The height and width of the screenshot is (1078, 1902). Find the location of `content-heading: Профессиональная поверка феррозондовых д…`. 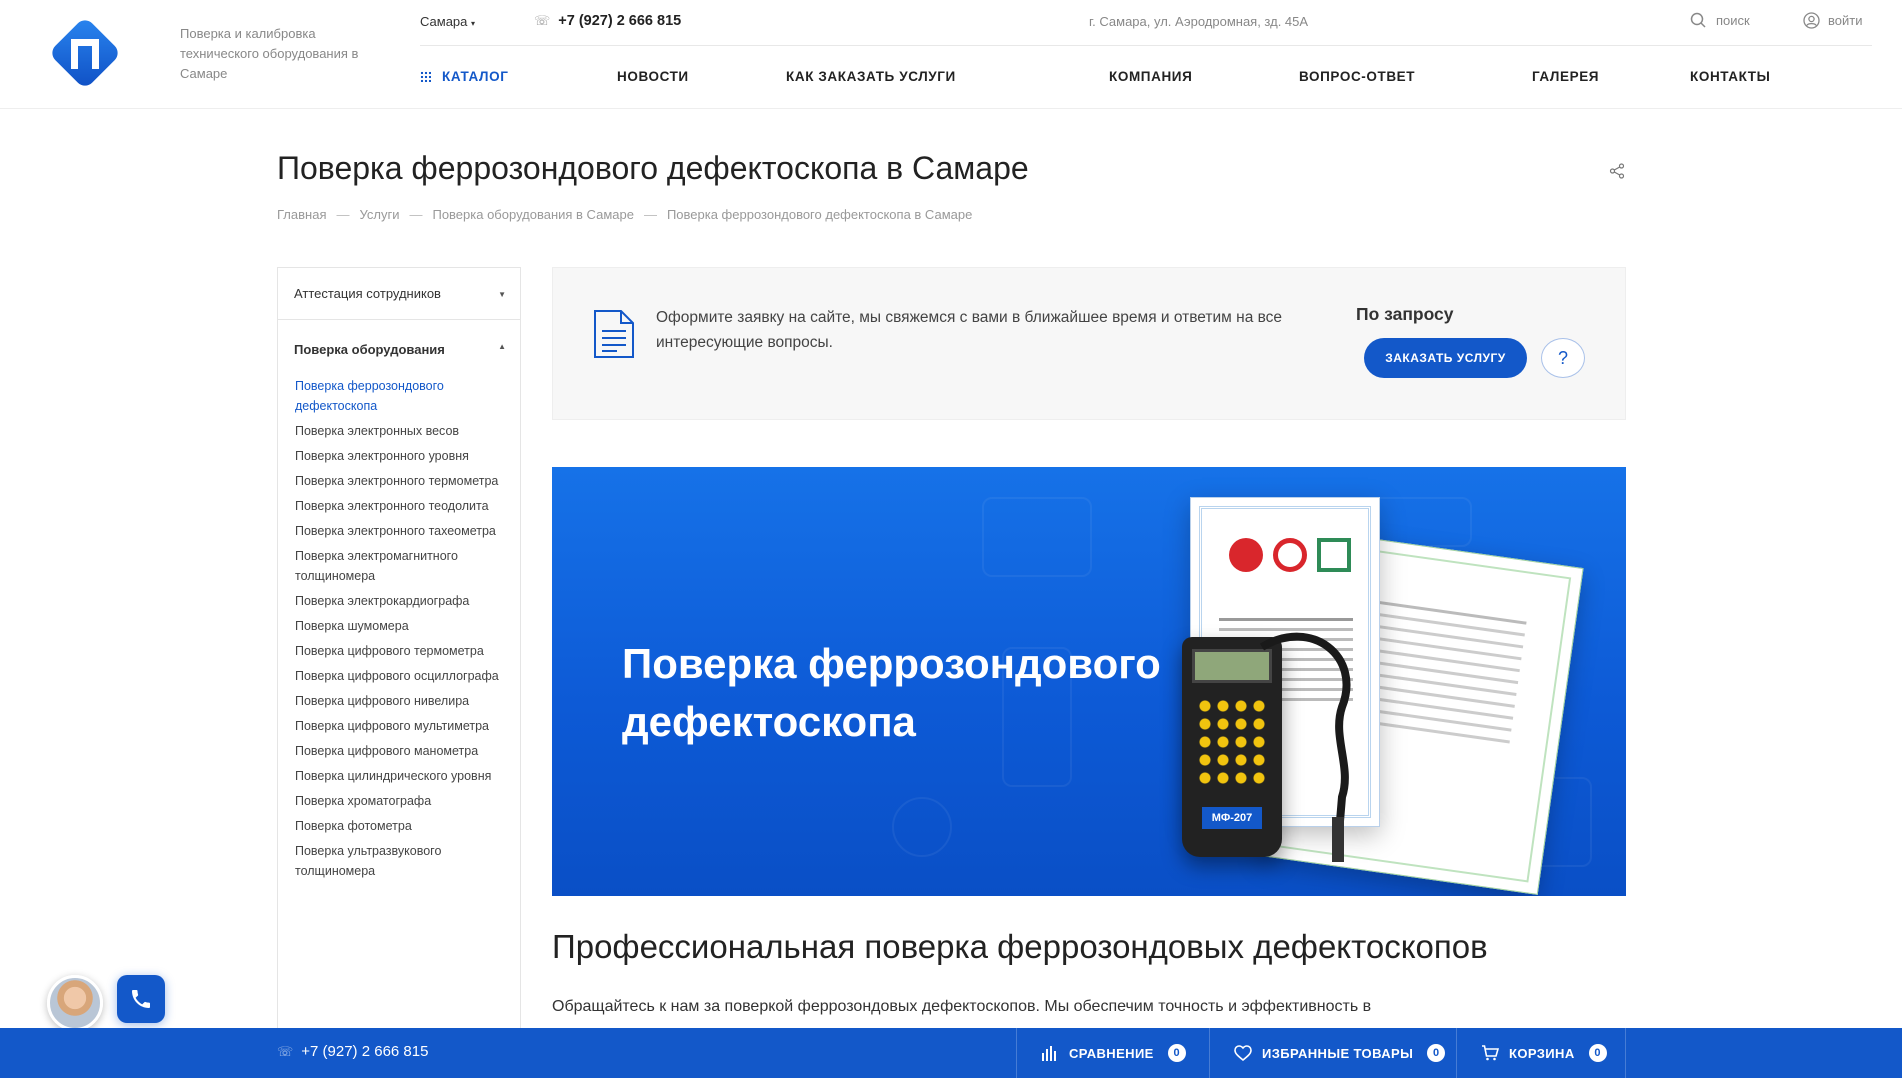

content-heading: Профессиональная поверка феррозондовых д… is located at coordinates (1020, 946).